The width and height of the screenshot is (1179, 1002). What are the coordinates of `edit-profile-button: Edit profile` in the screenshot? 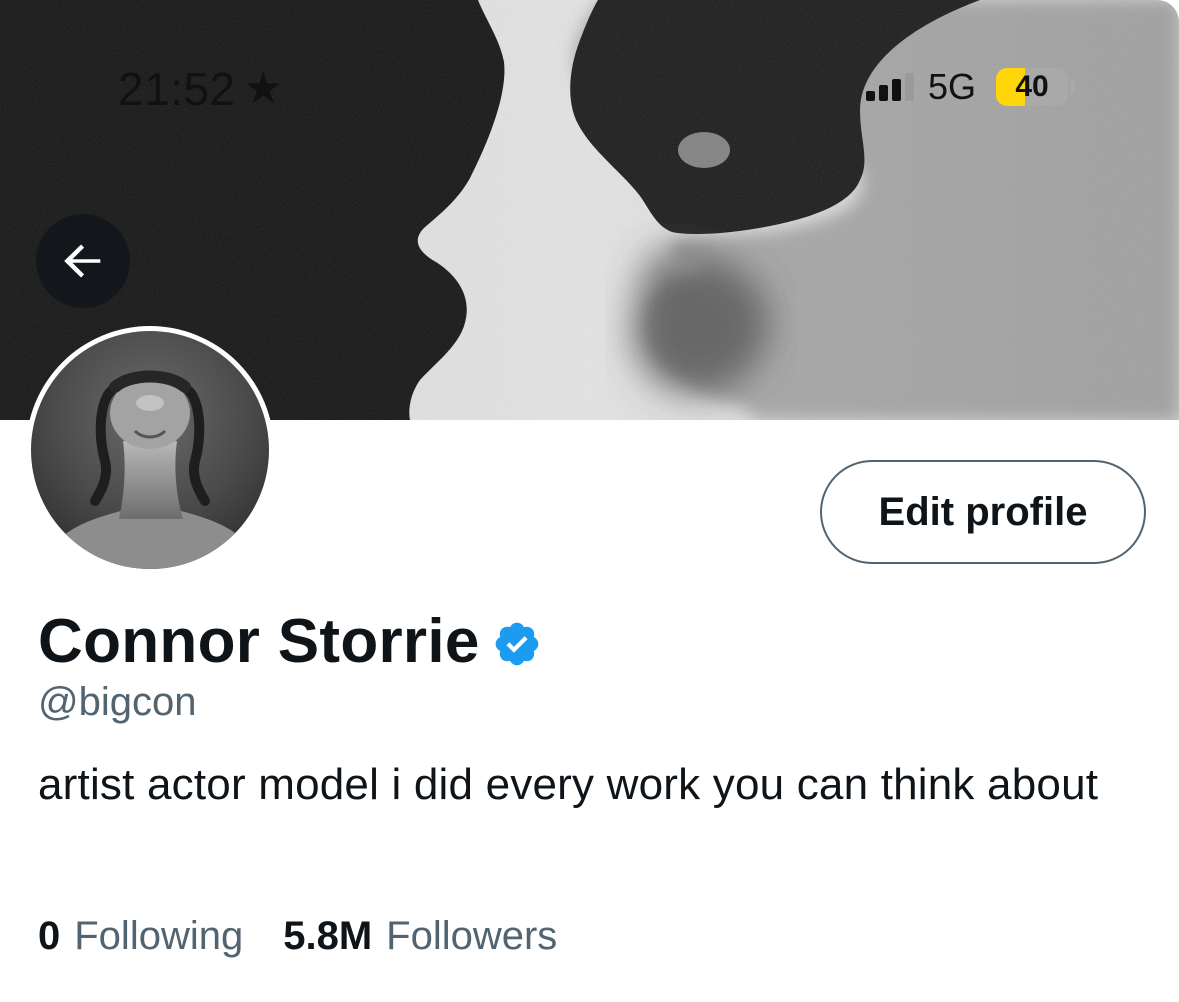 It's located at (983, 512).